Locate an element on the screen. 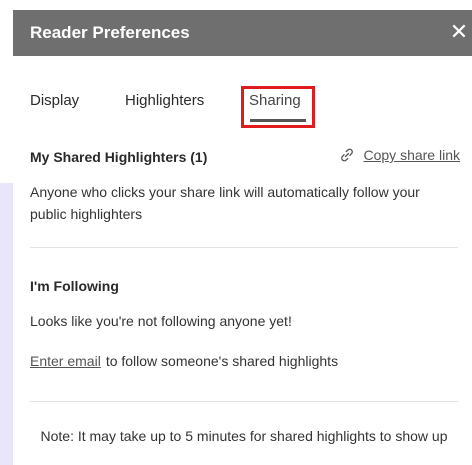 Image resolution: width=472 pixels, height=465 pixels. dialog-titlebar: Reader Preferences ✕ is located at coordinates (242, 33).